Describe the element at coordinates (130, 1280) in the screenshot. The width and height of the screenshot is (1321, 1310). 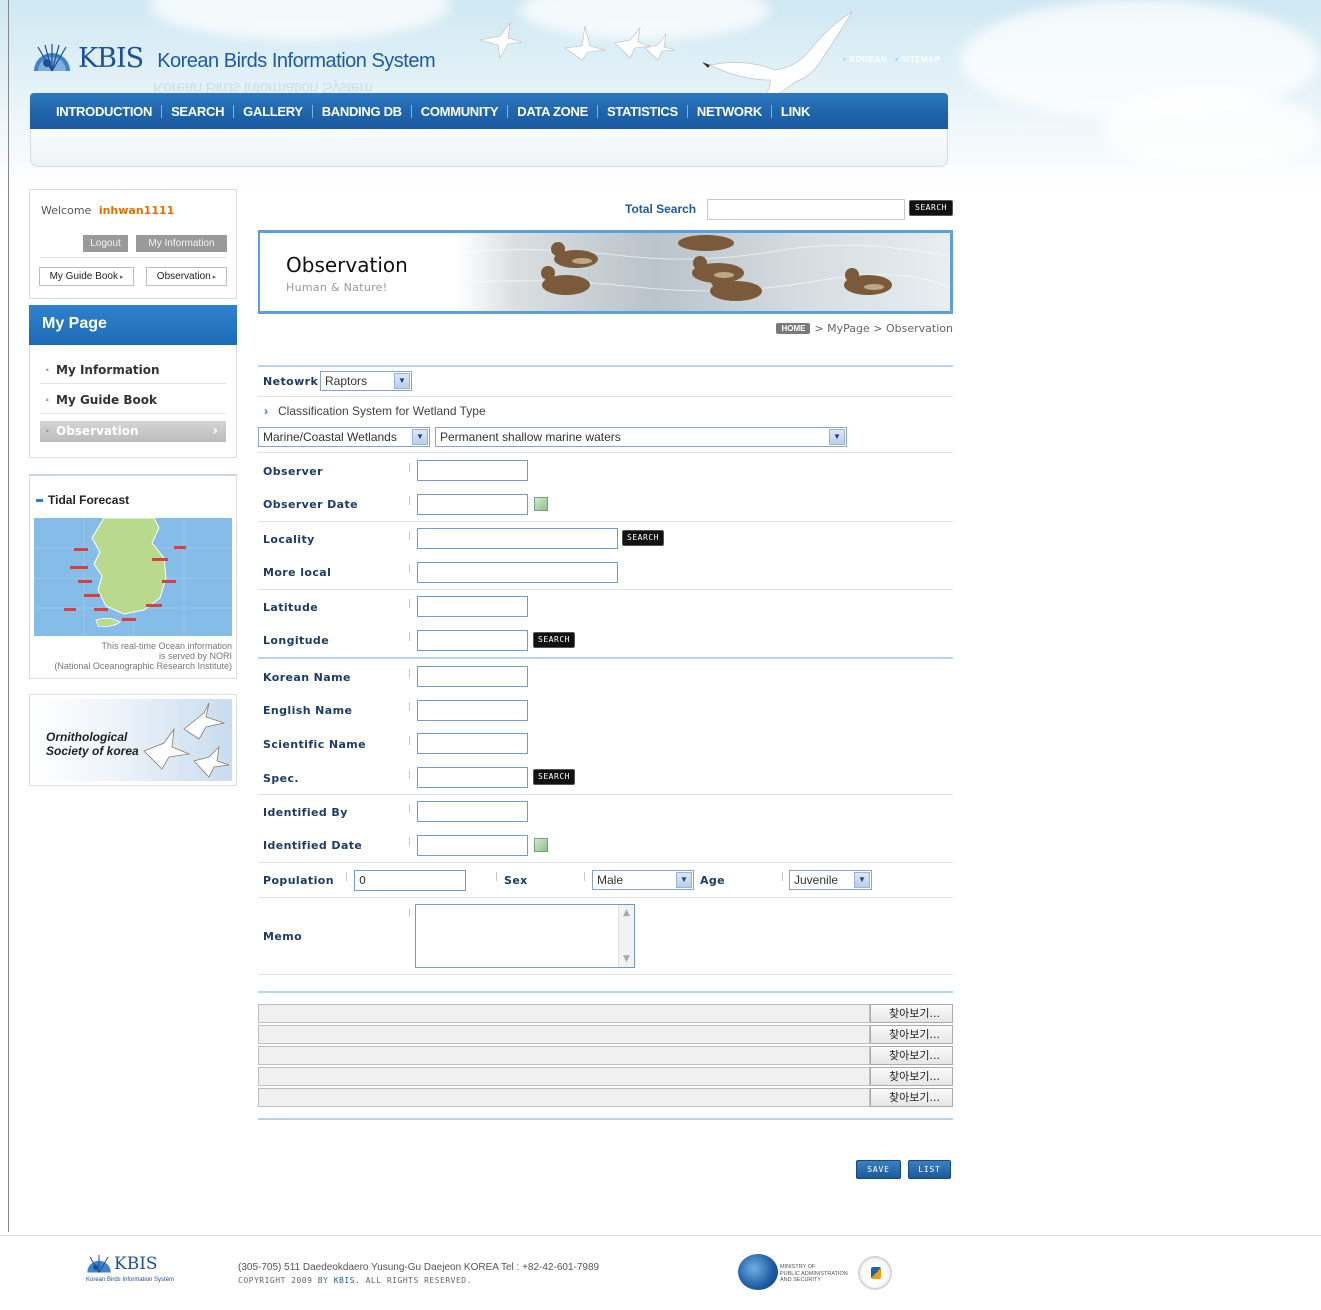
I see `footer-brand-full: Korean Birds Information System` at that location.